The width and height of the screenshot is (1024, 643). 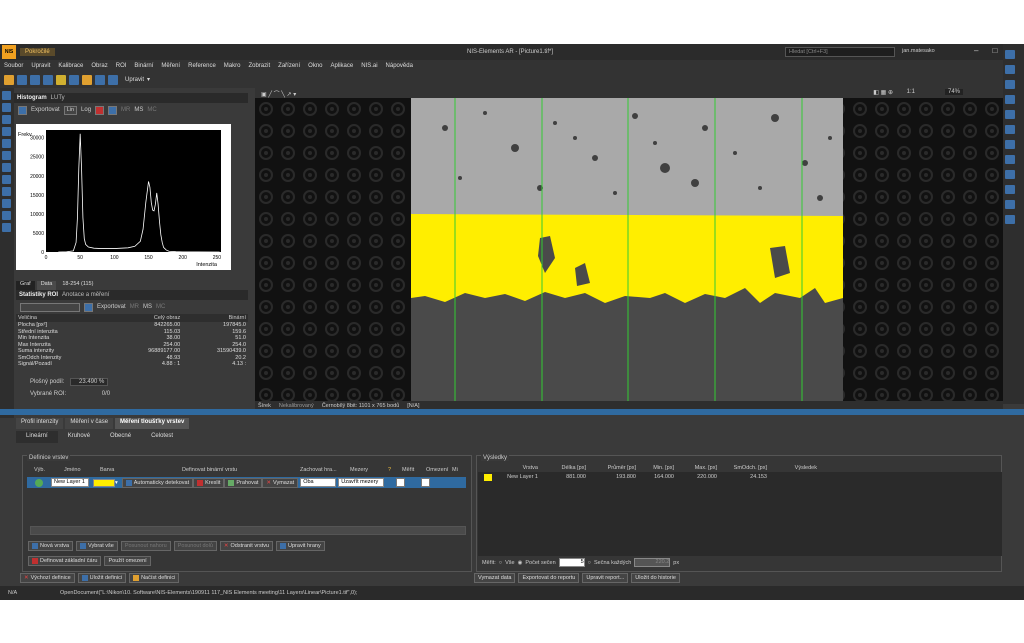 I want to click on each-input: 220.2, so click(x=652, y=562).